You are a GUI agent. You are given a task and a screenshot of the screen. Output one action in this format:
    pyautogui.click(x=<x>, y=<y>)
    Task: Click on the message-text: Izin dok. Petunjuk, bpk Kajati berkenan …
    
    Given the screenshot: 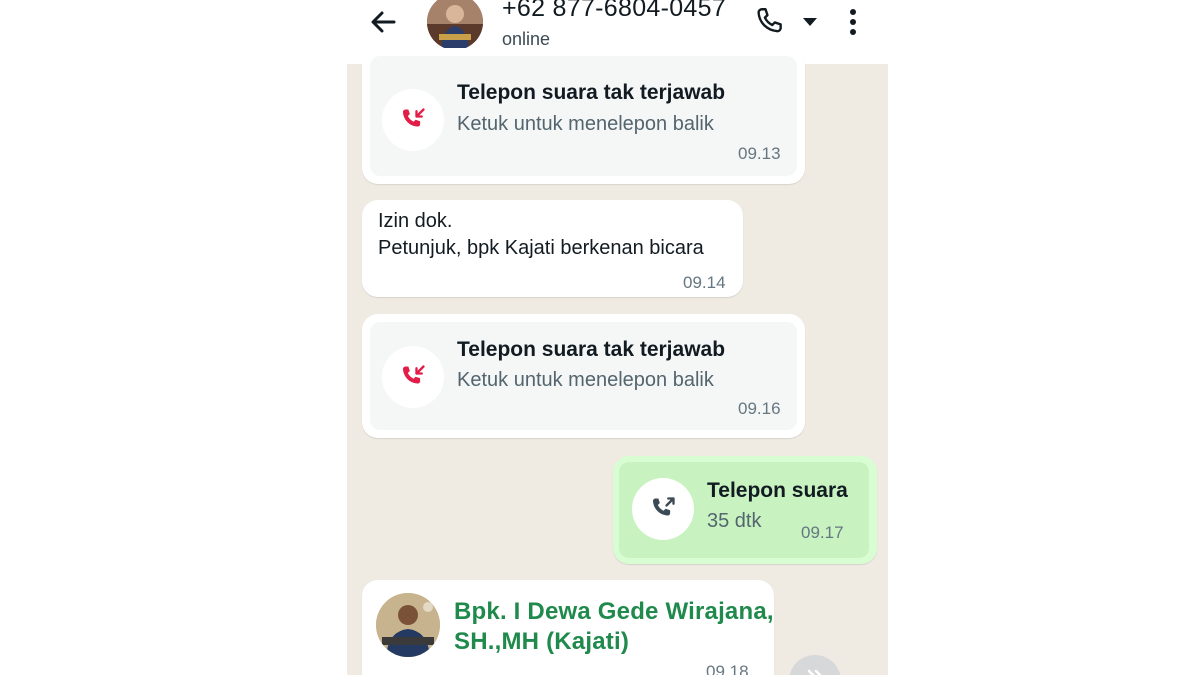 What is the action you would take?
    pyautogui.click(x=552, y=248)
    